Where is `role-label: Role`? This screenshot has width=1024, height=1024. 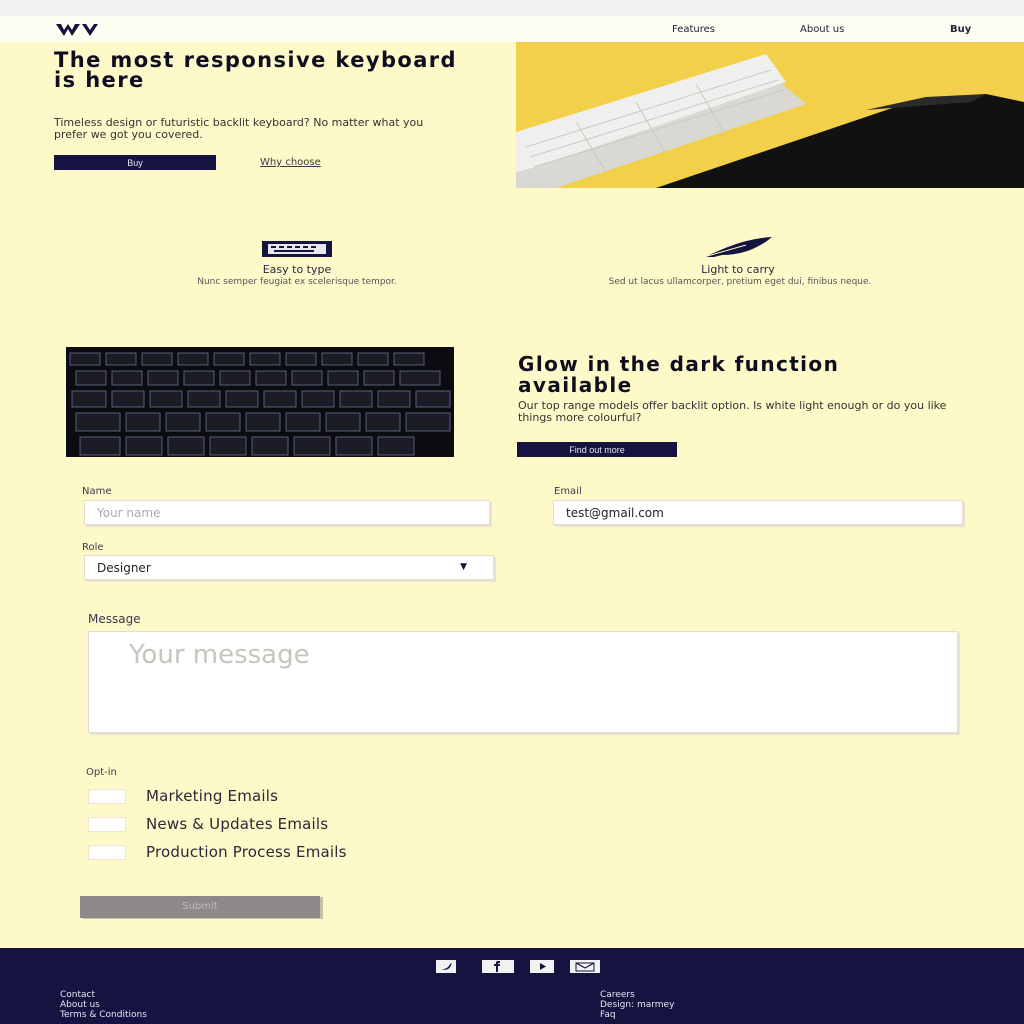 role-label: Role is located at coordinates (93, 547).